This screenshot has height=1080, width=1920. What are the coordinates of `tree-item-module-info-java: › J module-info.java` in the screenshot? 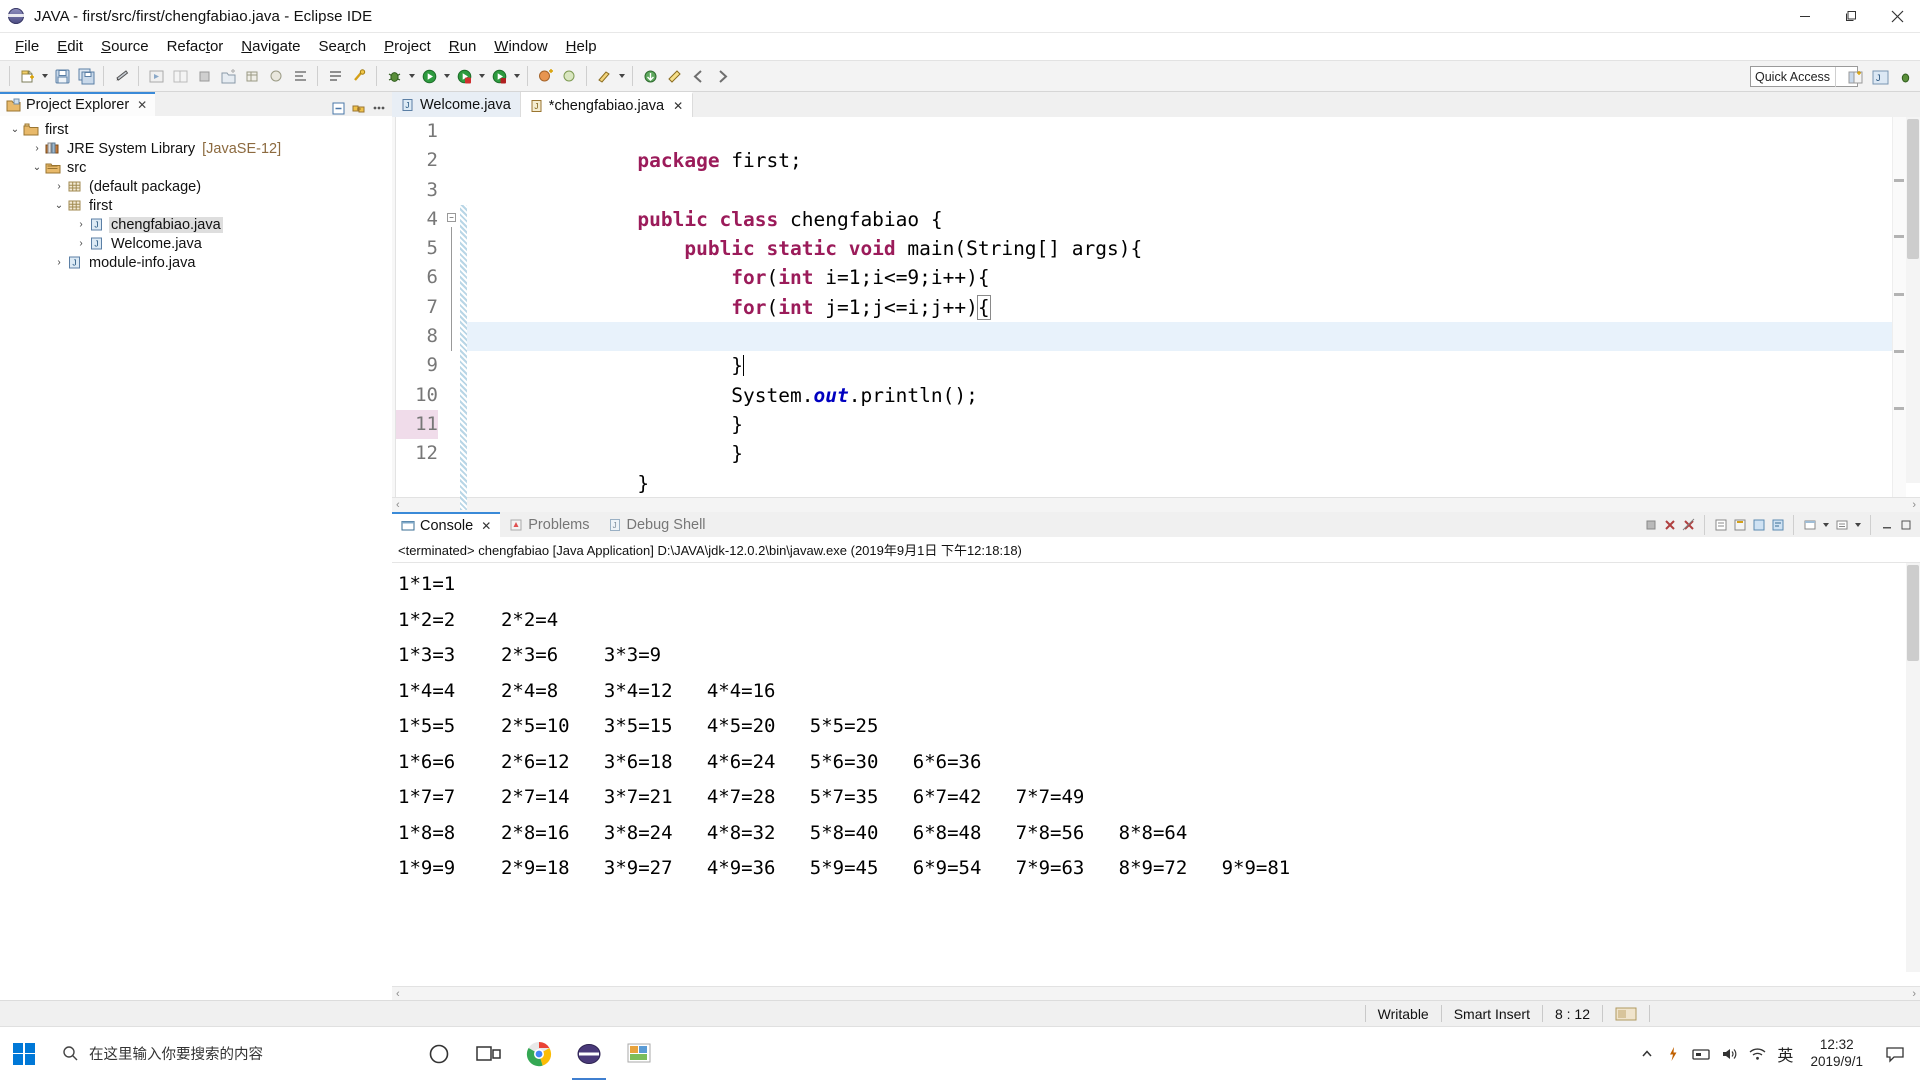 It's located at (196, 262).